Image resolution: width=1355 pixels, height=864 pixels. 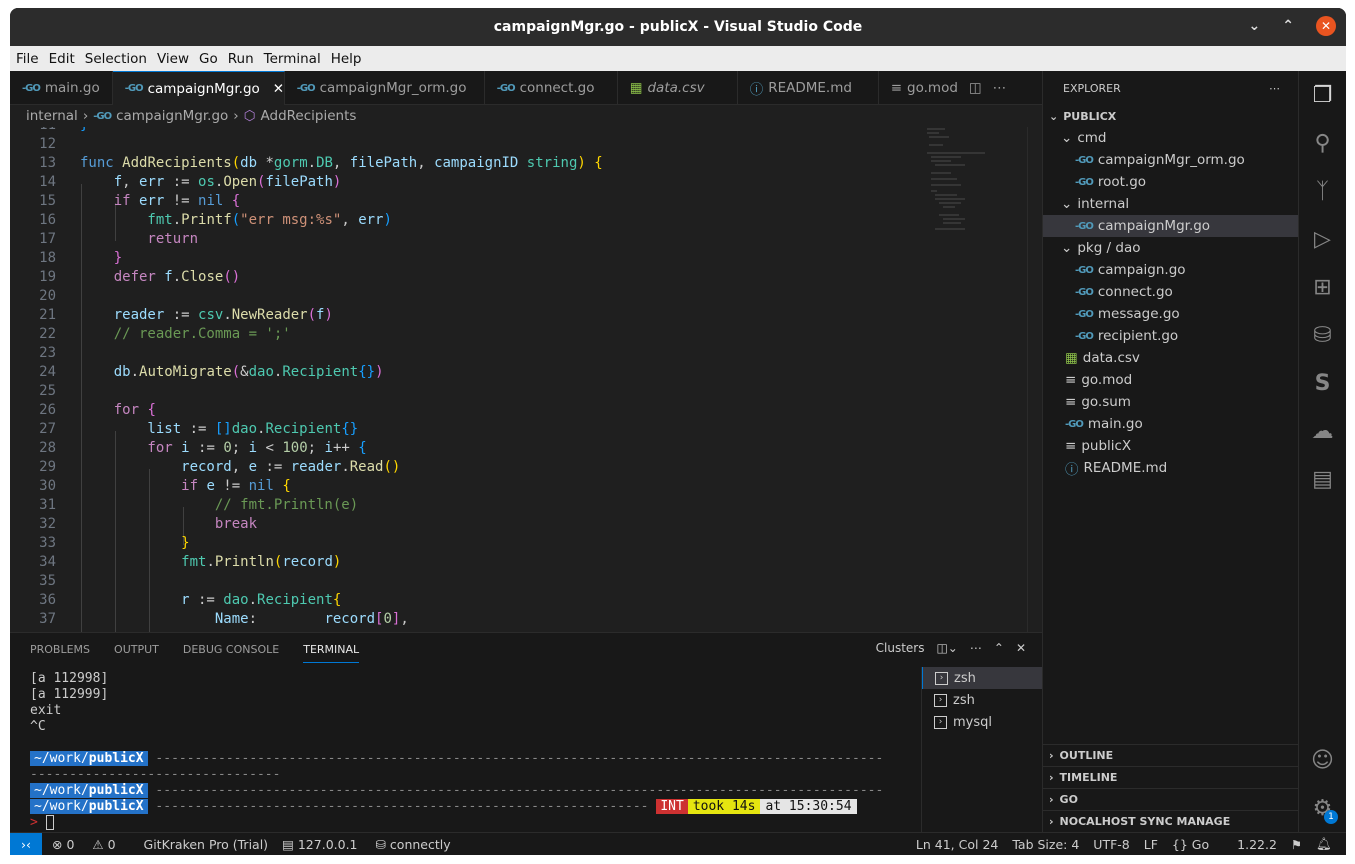 I want to click on line-number: 13, so click(x=47, y=163).